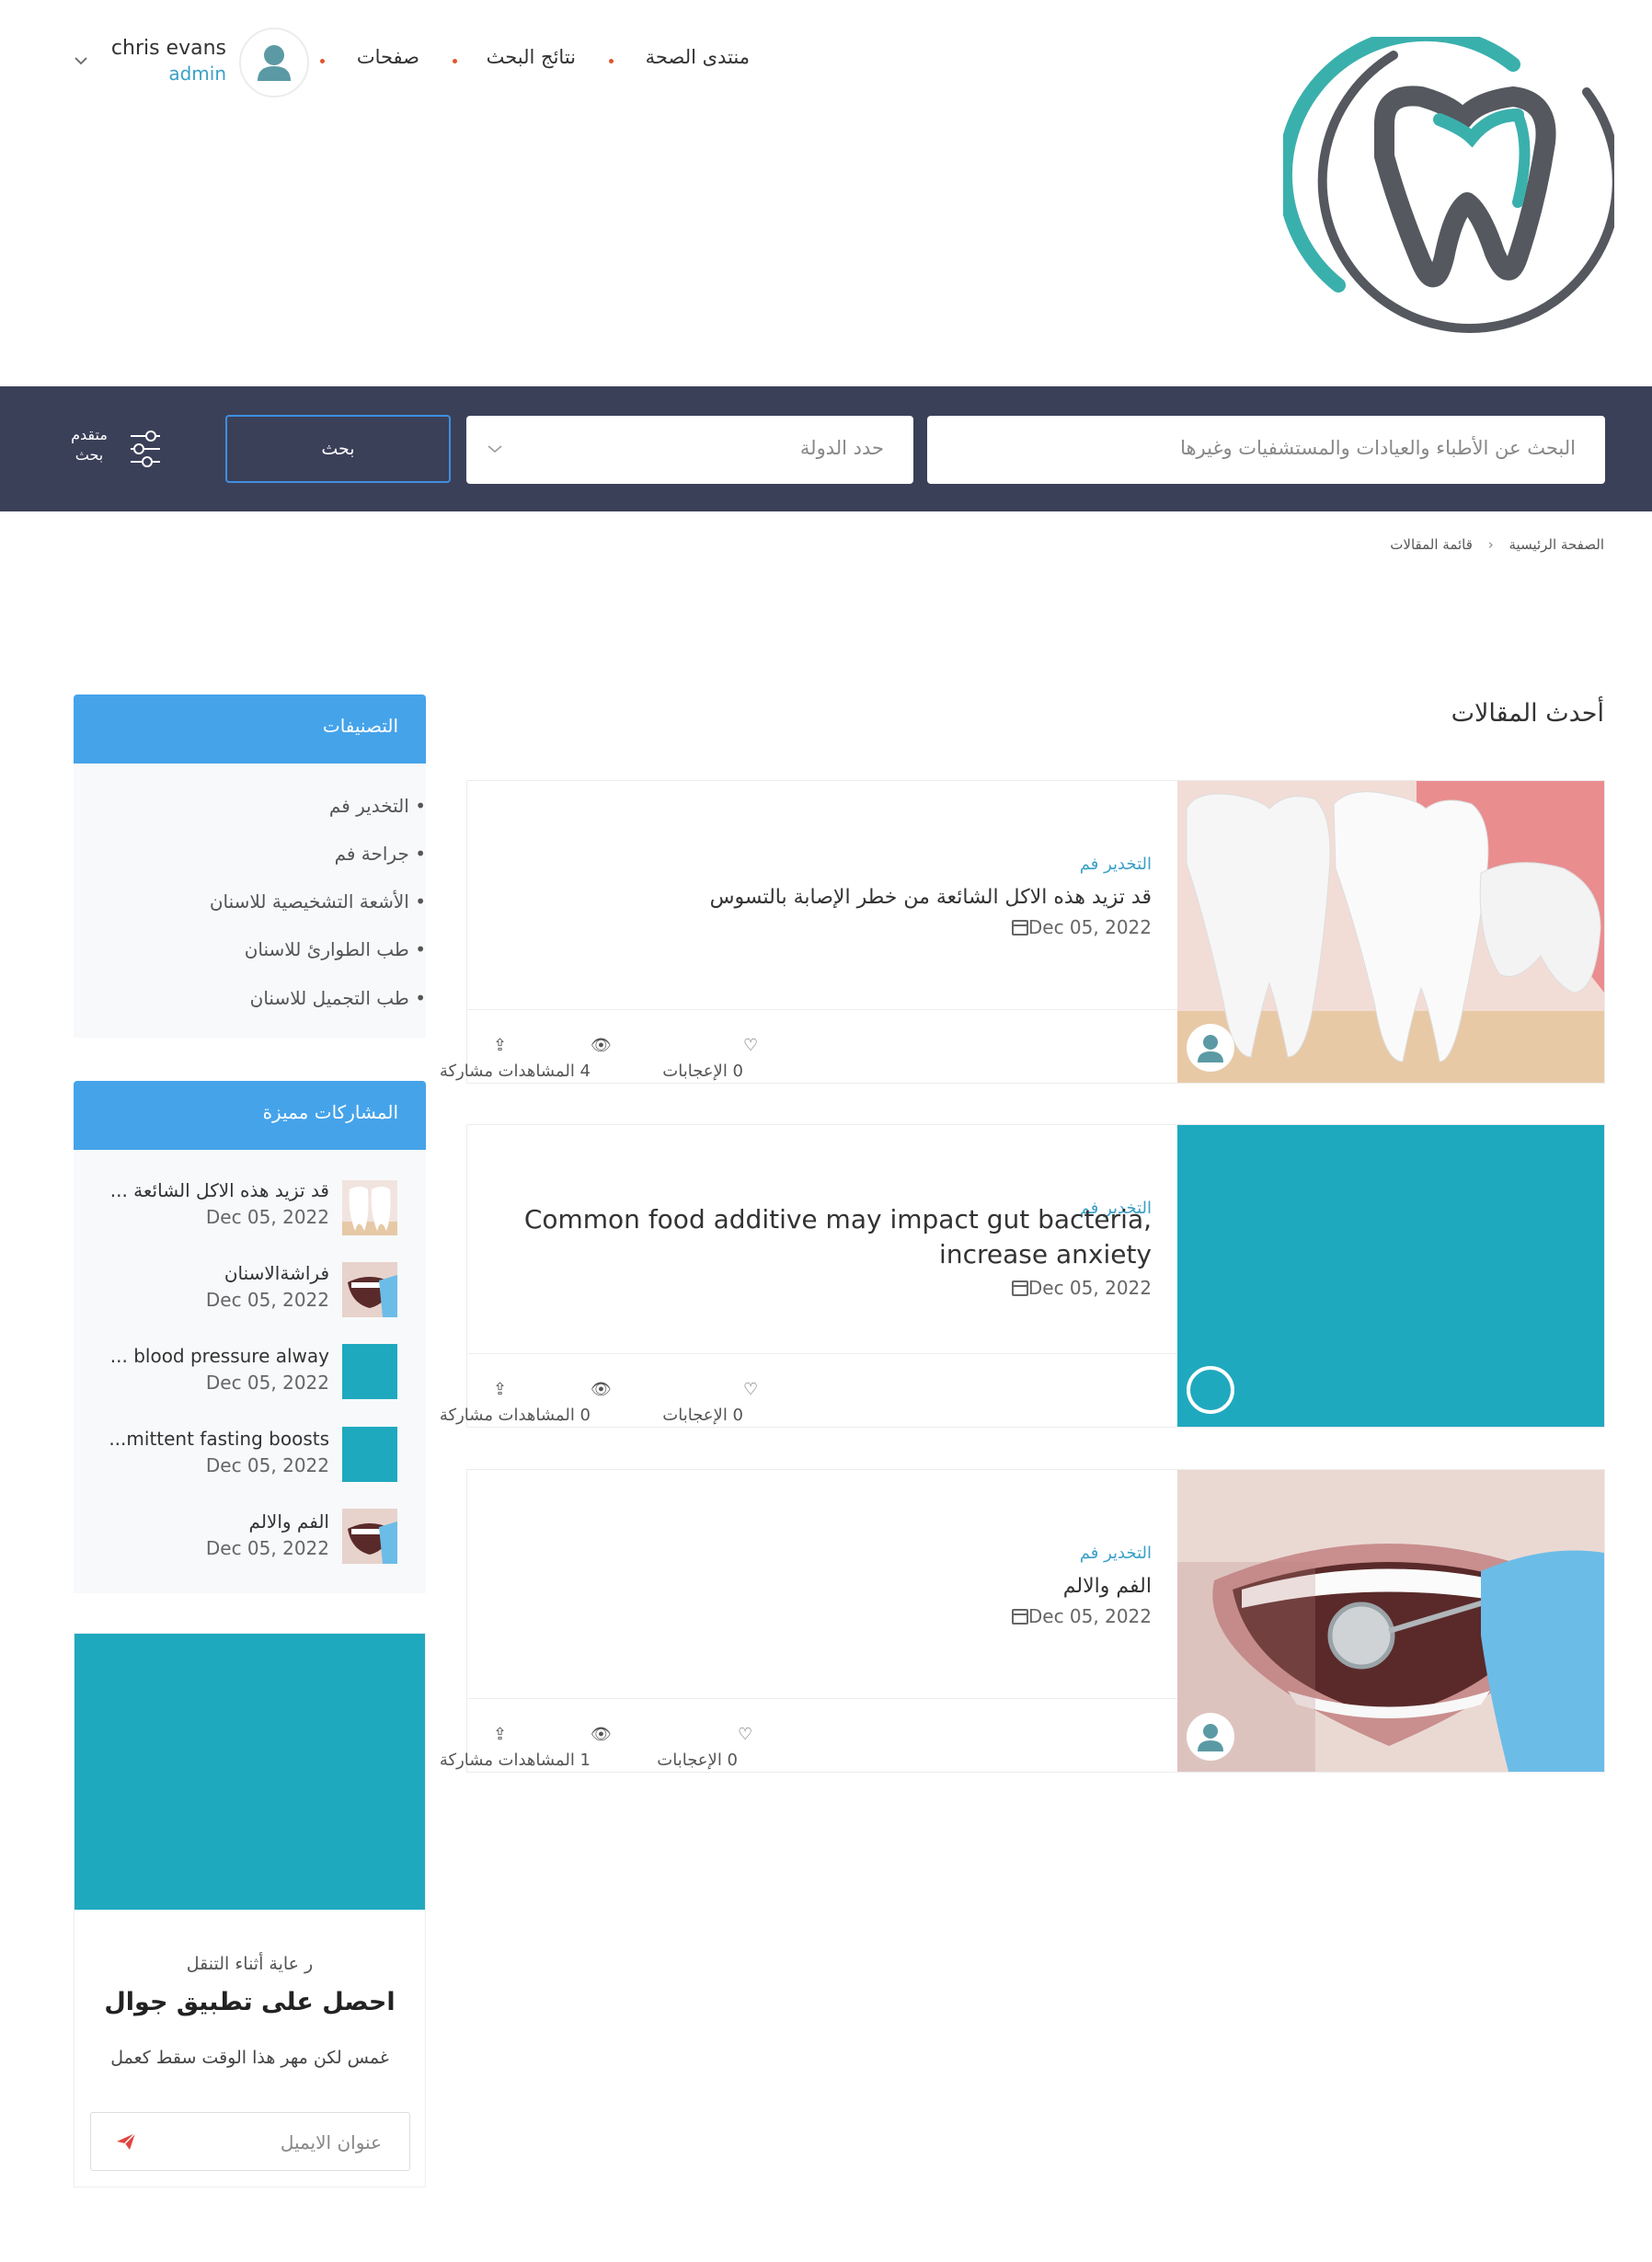 This screenshot has width=1652, height=2262. Describe the element at coordinates (197, 74) in the screenshot. I see `user-role: admin` at that location.